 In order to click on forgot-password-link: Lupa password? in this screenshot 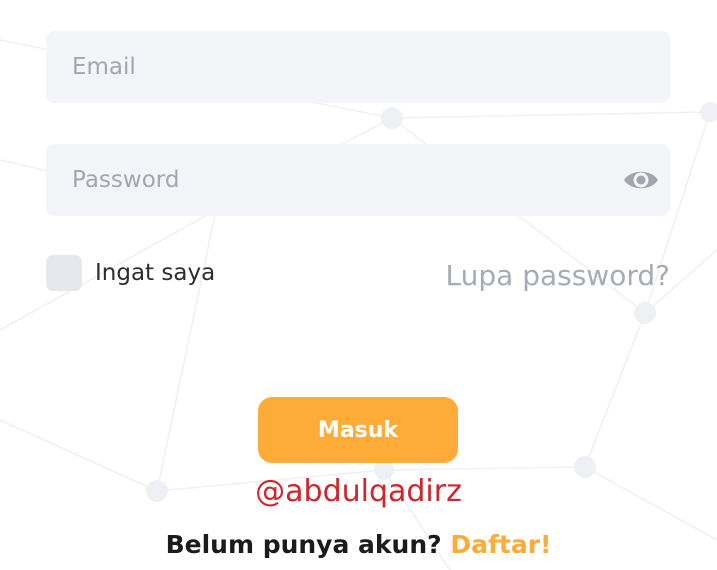, I will do `click(558, 275)`.